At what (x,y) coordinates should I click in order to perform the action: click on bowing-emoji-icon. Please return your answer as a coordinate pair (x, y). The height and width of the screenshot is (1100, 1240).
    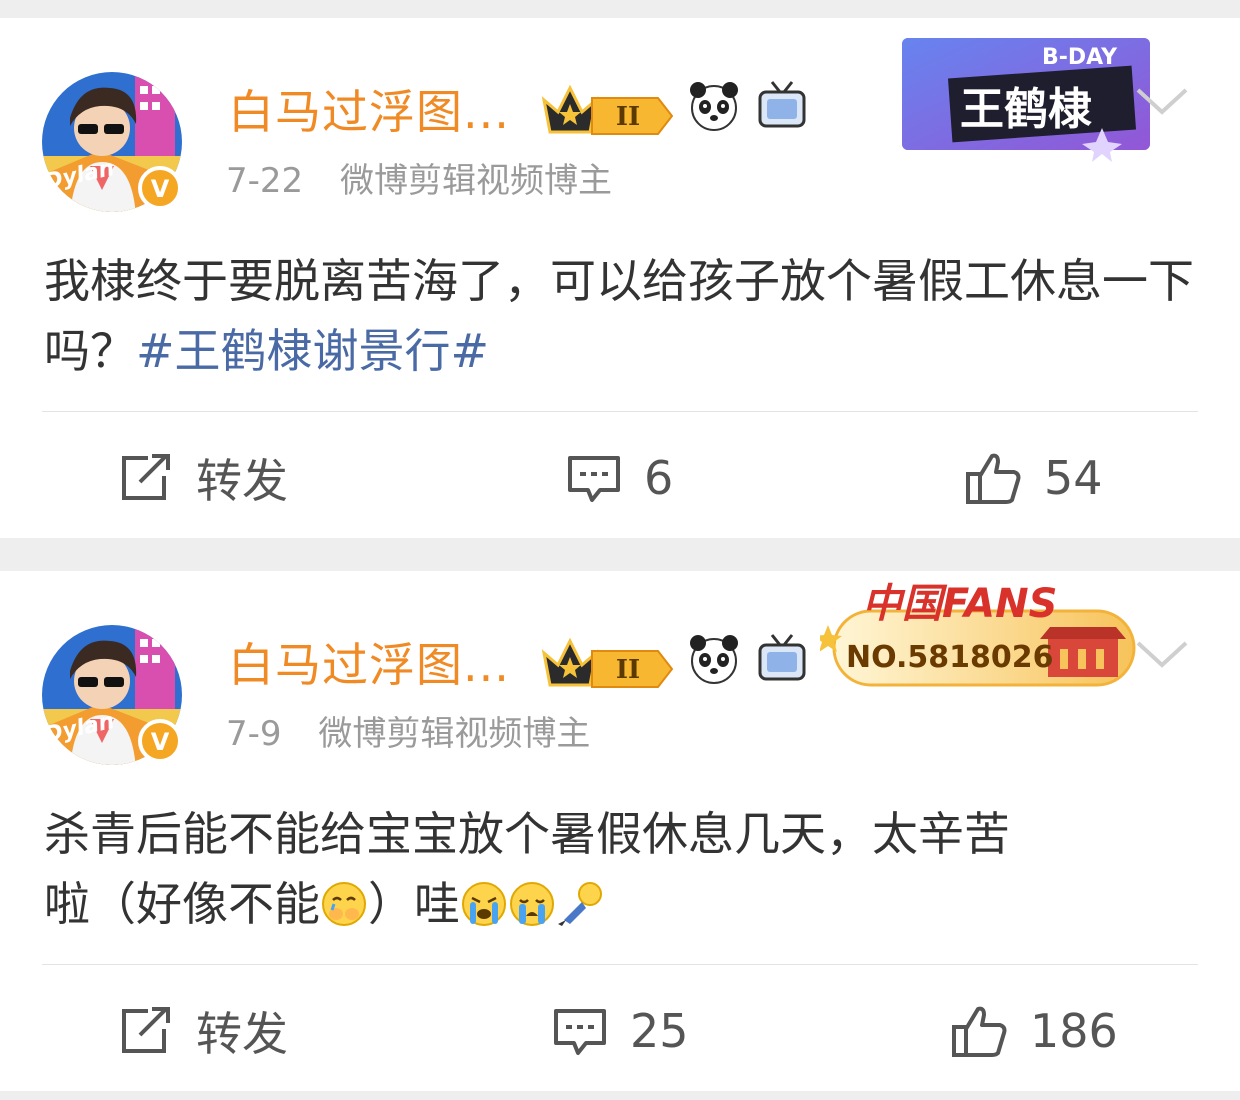
    Looking at the image, I should click on (580, 904).